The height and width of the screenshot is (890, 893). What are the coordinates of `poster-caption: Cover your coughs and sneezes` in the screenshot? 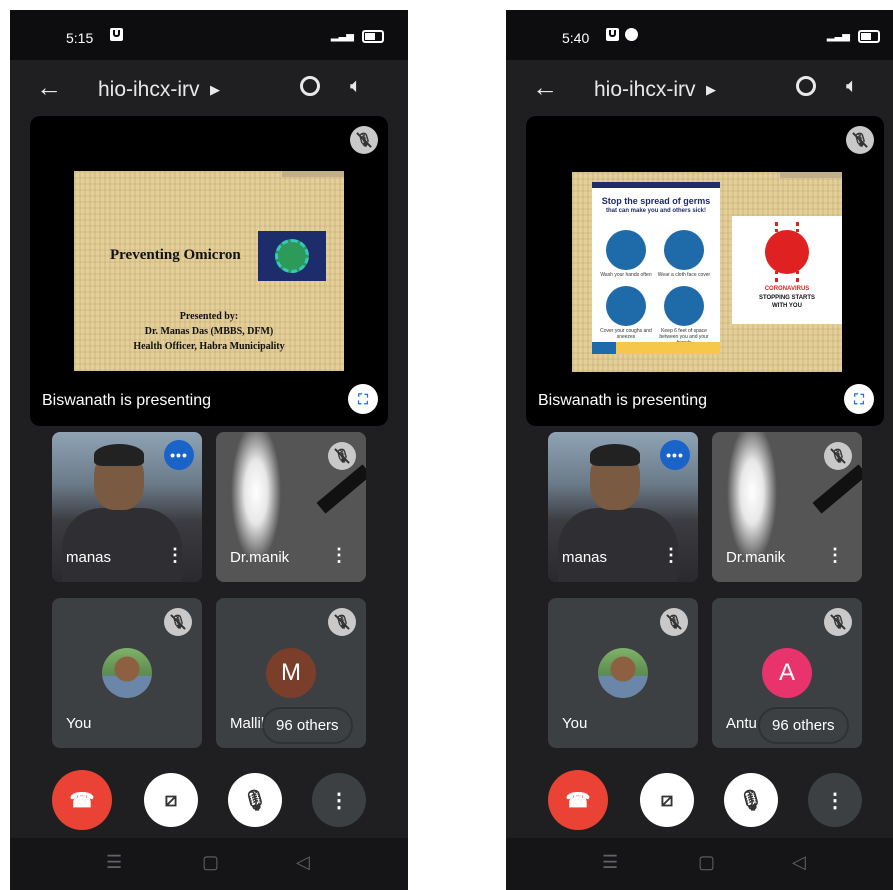 It's located at (626, 334).